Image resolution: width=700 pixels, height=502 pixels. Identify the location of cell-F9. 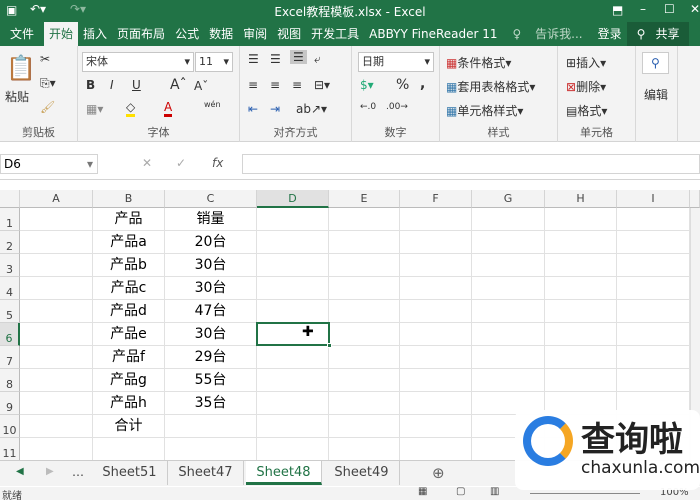
(436, 403).